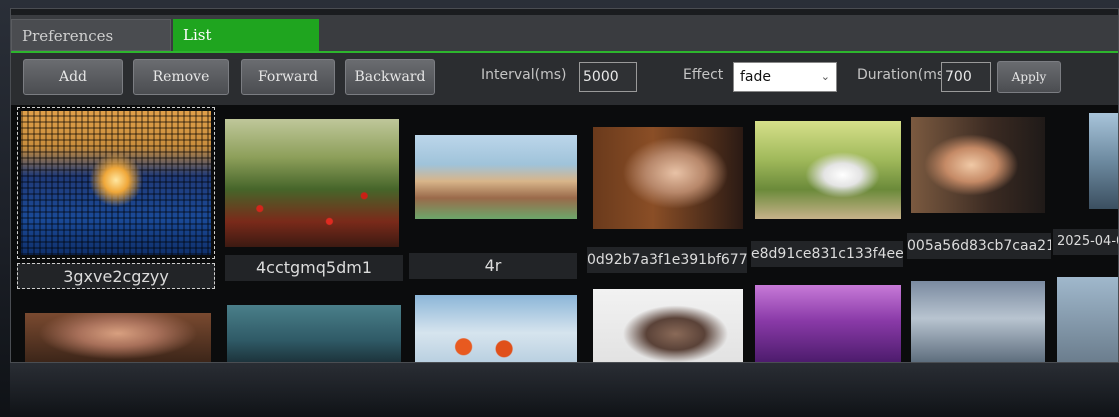 This screenshot has height=417, width=1119. What do you see at coordinates (1085, 242) in the screenshot?
I see `caption-6: 2025-04-04` at bounding box center [1085, 242].